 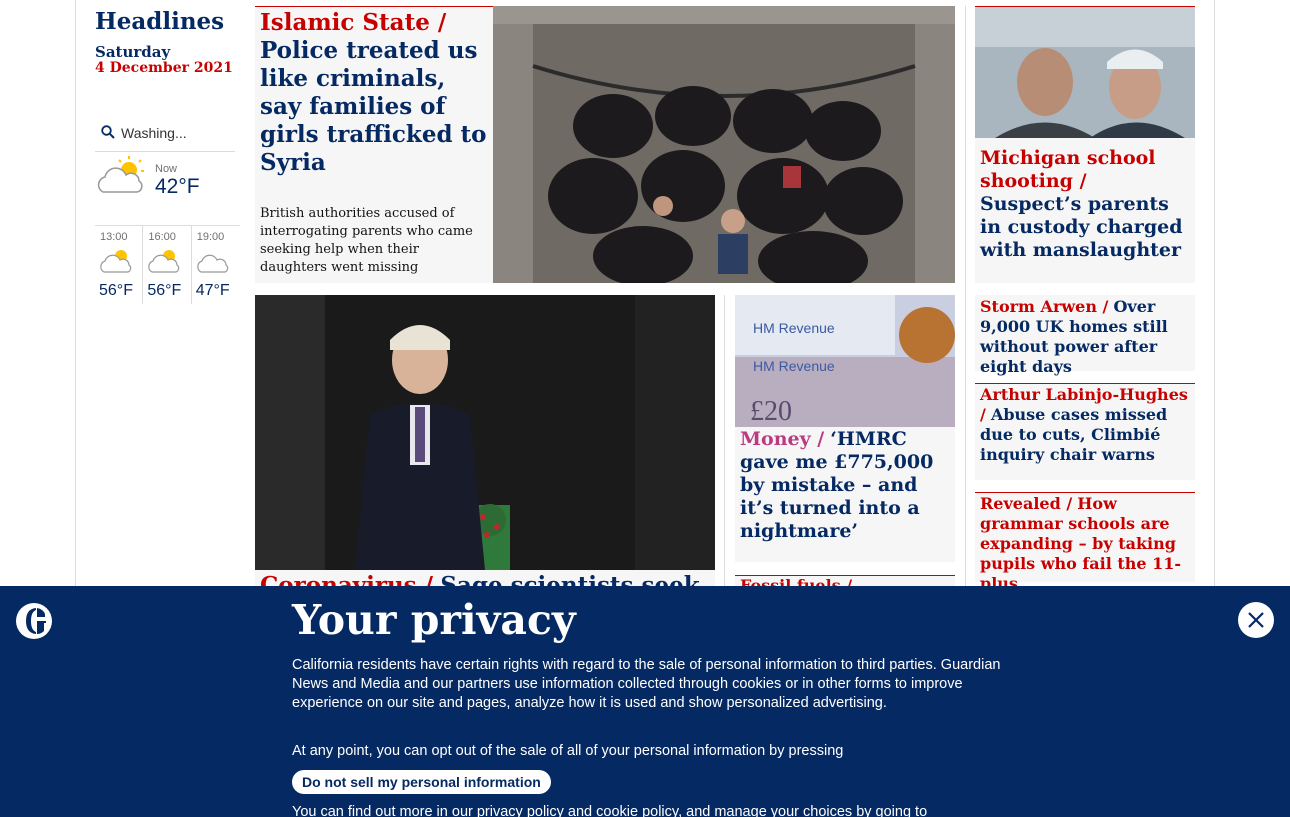 What do you see at coordinates (782, 439) in the screenshot?
I see `story-kicker: Money /` at bounding box center [782, 439].